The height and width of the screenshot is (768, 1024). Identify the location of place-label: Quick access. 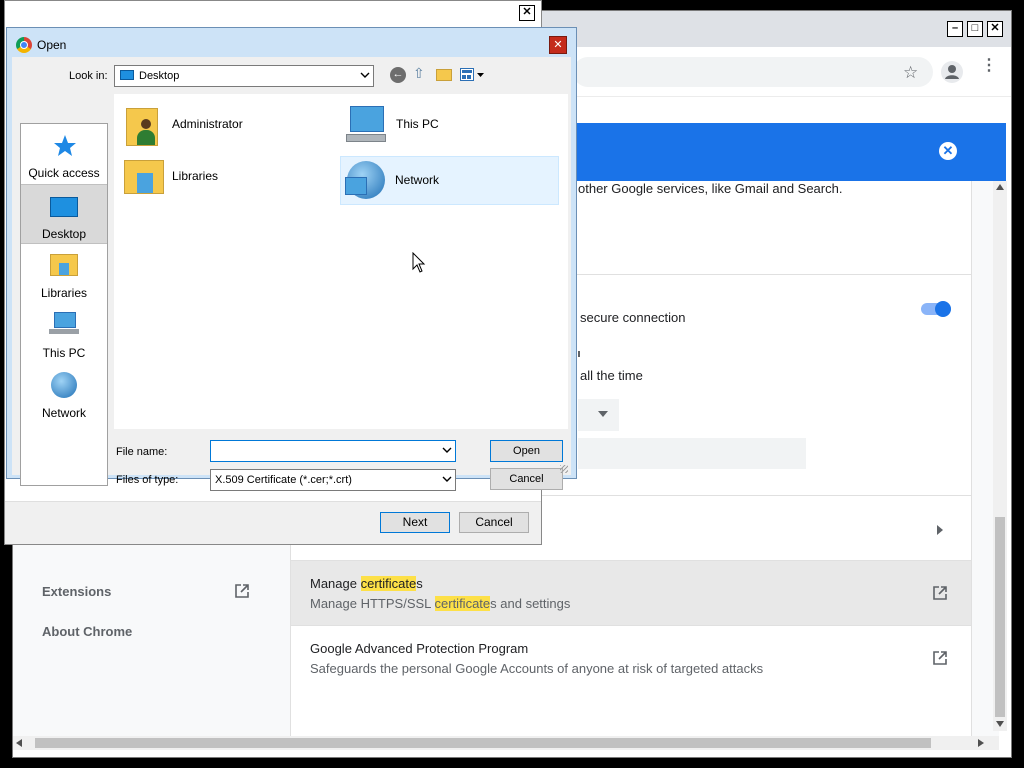
(64, 173).